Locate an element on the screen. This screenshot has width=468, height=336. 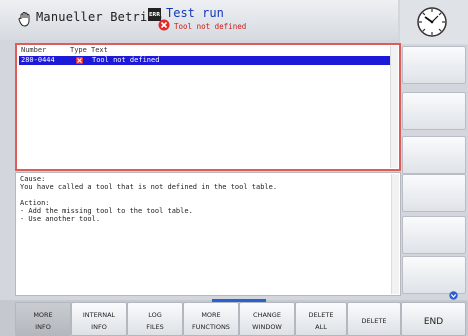
detail-scrollbar is located at coordinates (395, 234).